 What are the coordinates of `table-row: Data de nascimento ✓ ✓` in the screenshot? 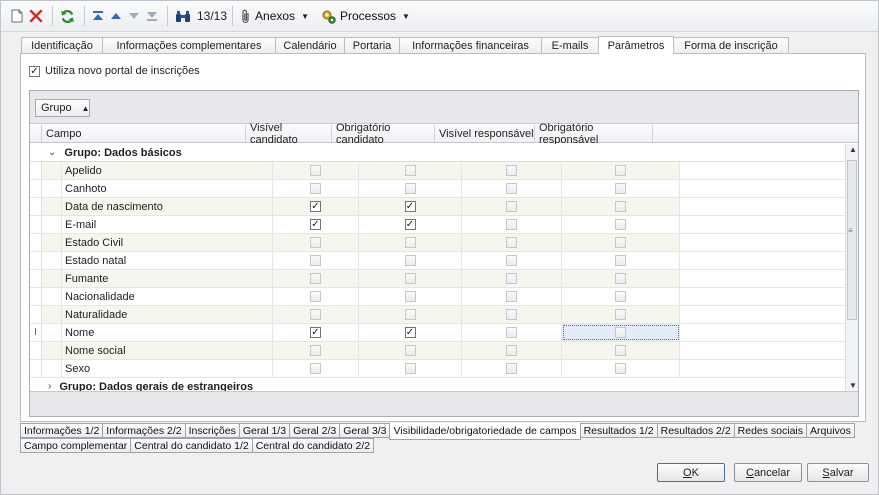 It's located at (437, 207).